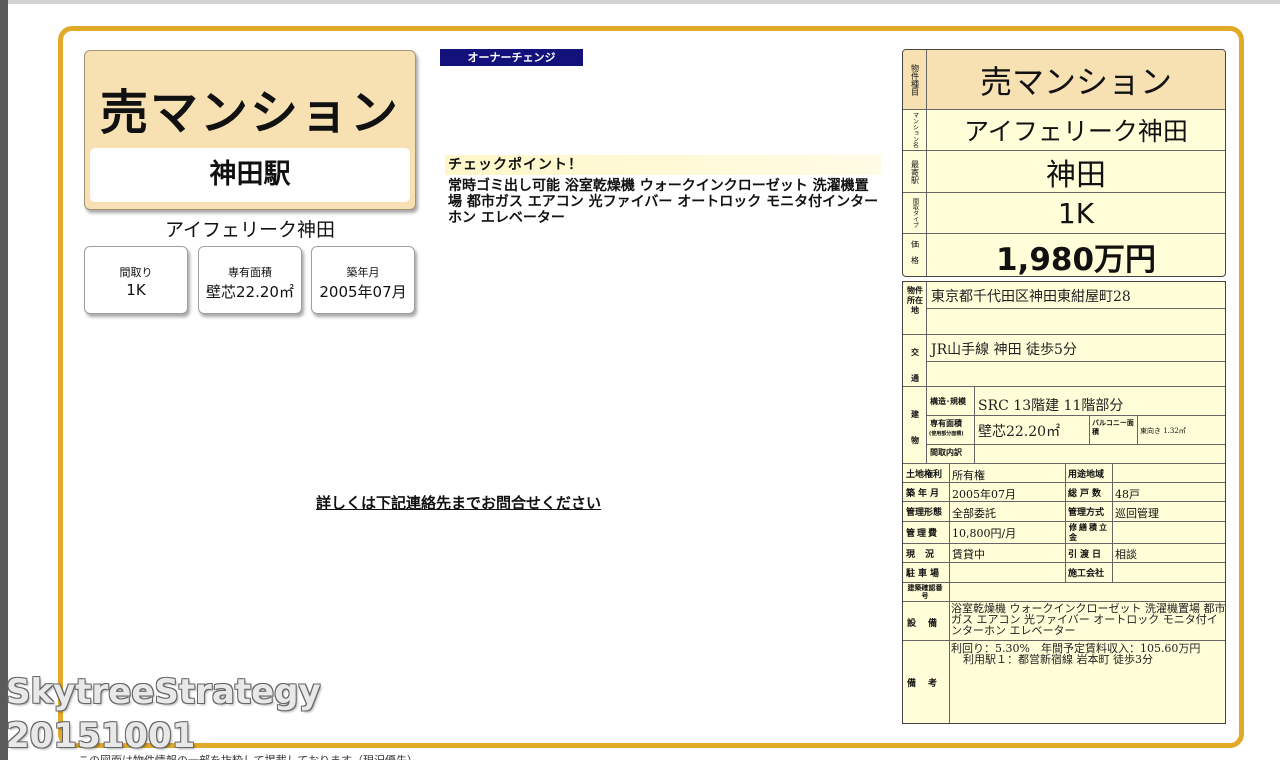 Image resolution: width=1280 pixels, height=760 pixels. I want to click on viewer-left-bar, so click(4, 380).